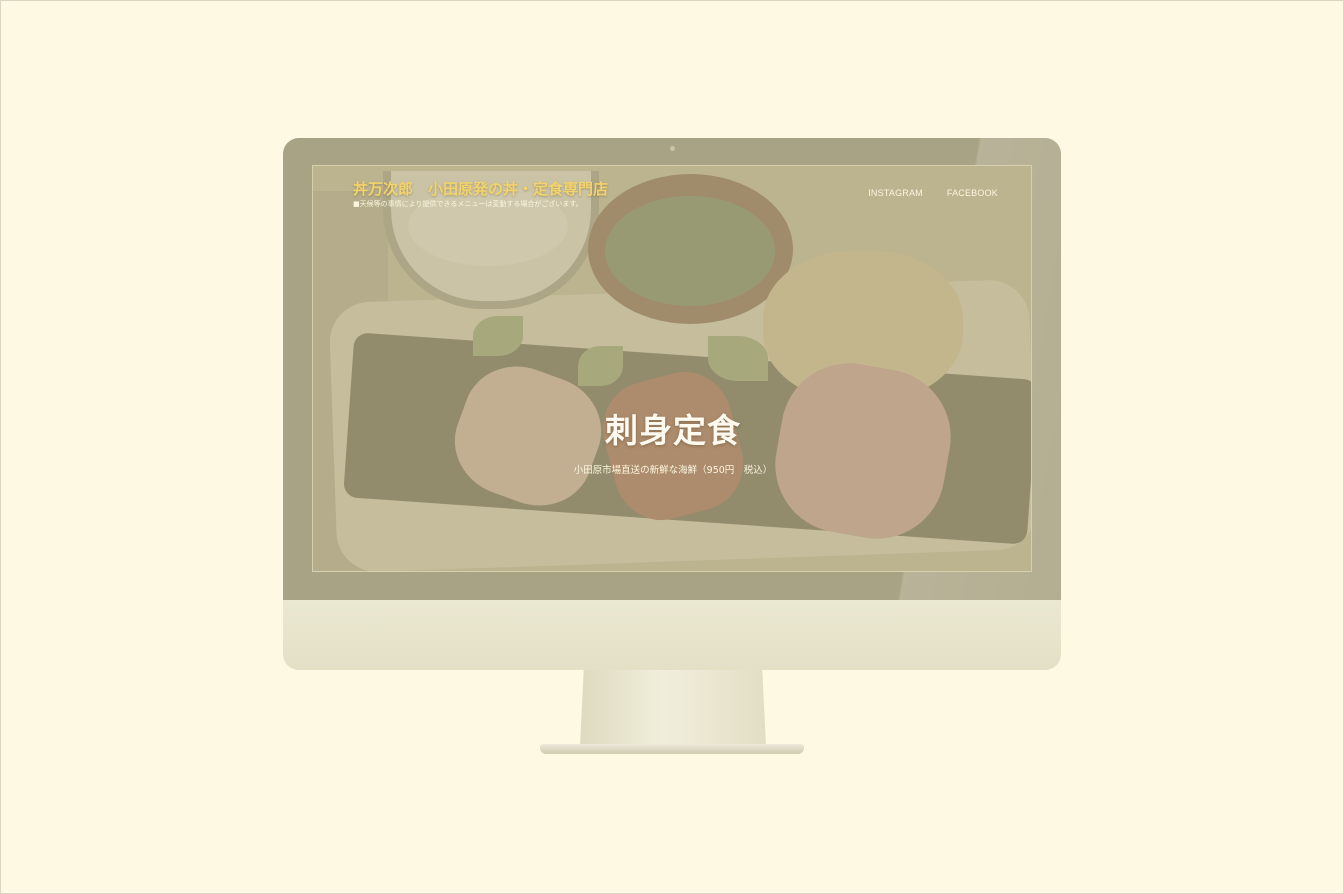 This screenshot has height=894, width=1344. I want to click on hero-section: 刺身定食 小田原市場直送の新鮮な海鮮（950円 税込）, so click(672, 440).